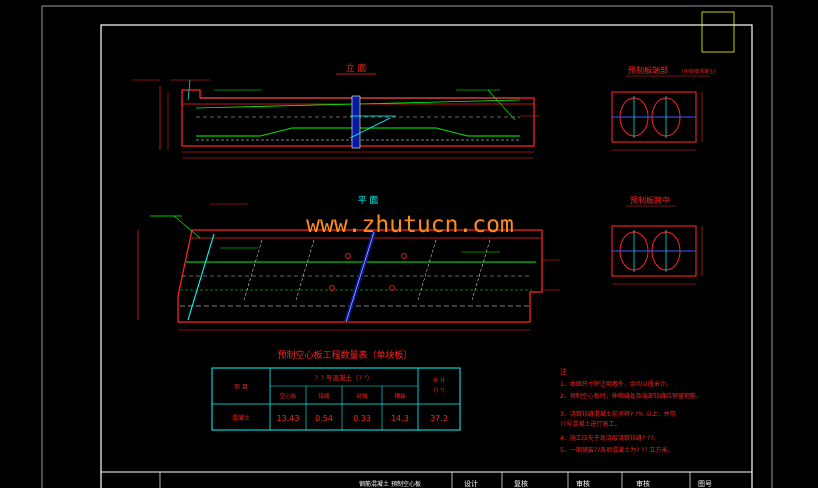 The image size is (818, 488). Describe the element at coordinates (616, 384) in the screenshot. I see `note-line-1: 1、本图尺寸除注明者外，余均以厘米计。` at that location.